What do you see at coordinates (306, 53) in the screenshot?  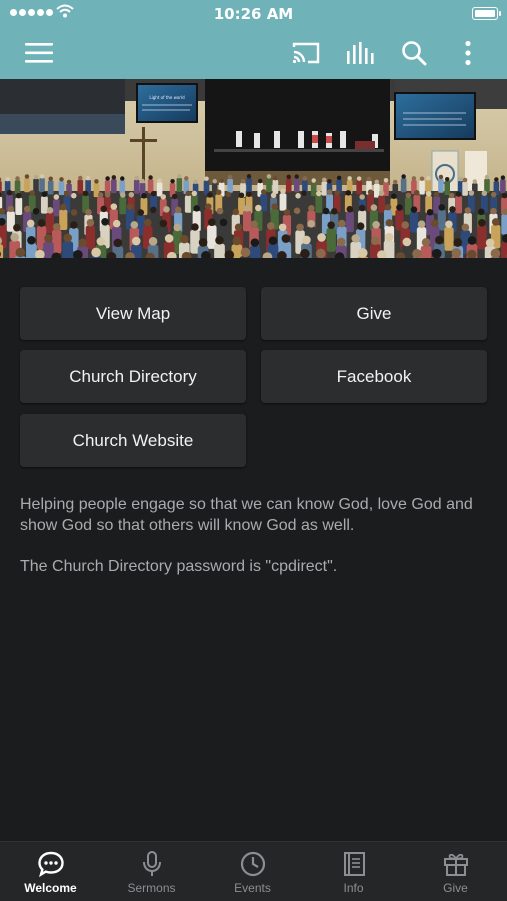 I see `cast-icon` at bounding box center [306, 53].